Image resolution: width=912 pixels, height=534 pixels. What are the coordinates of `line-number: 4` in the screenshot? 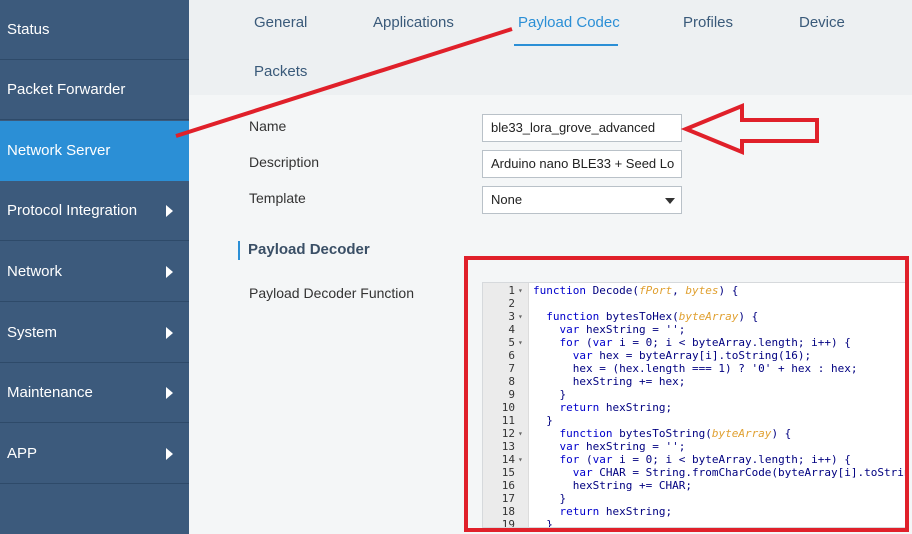 It's located at (511, 329).